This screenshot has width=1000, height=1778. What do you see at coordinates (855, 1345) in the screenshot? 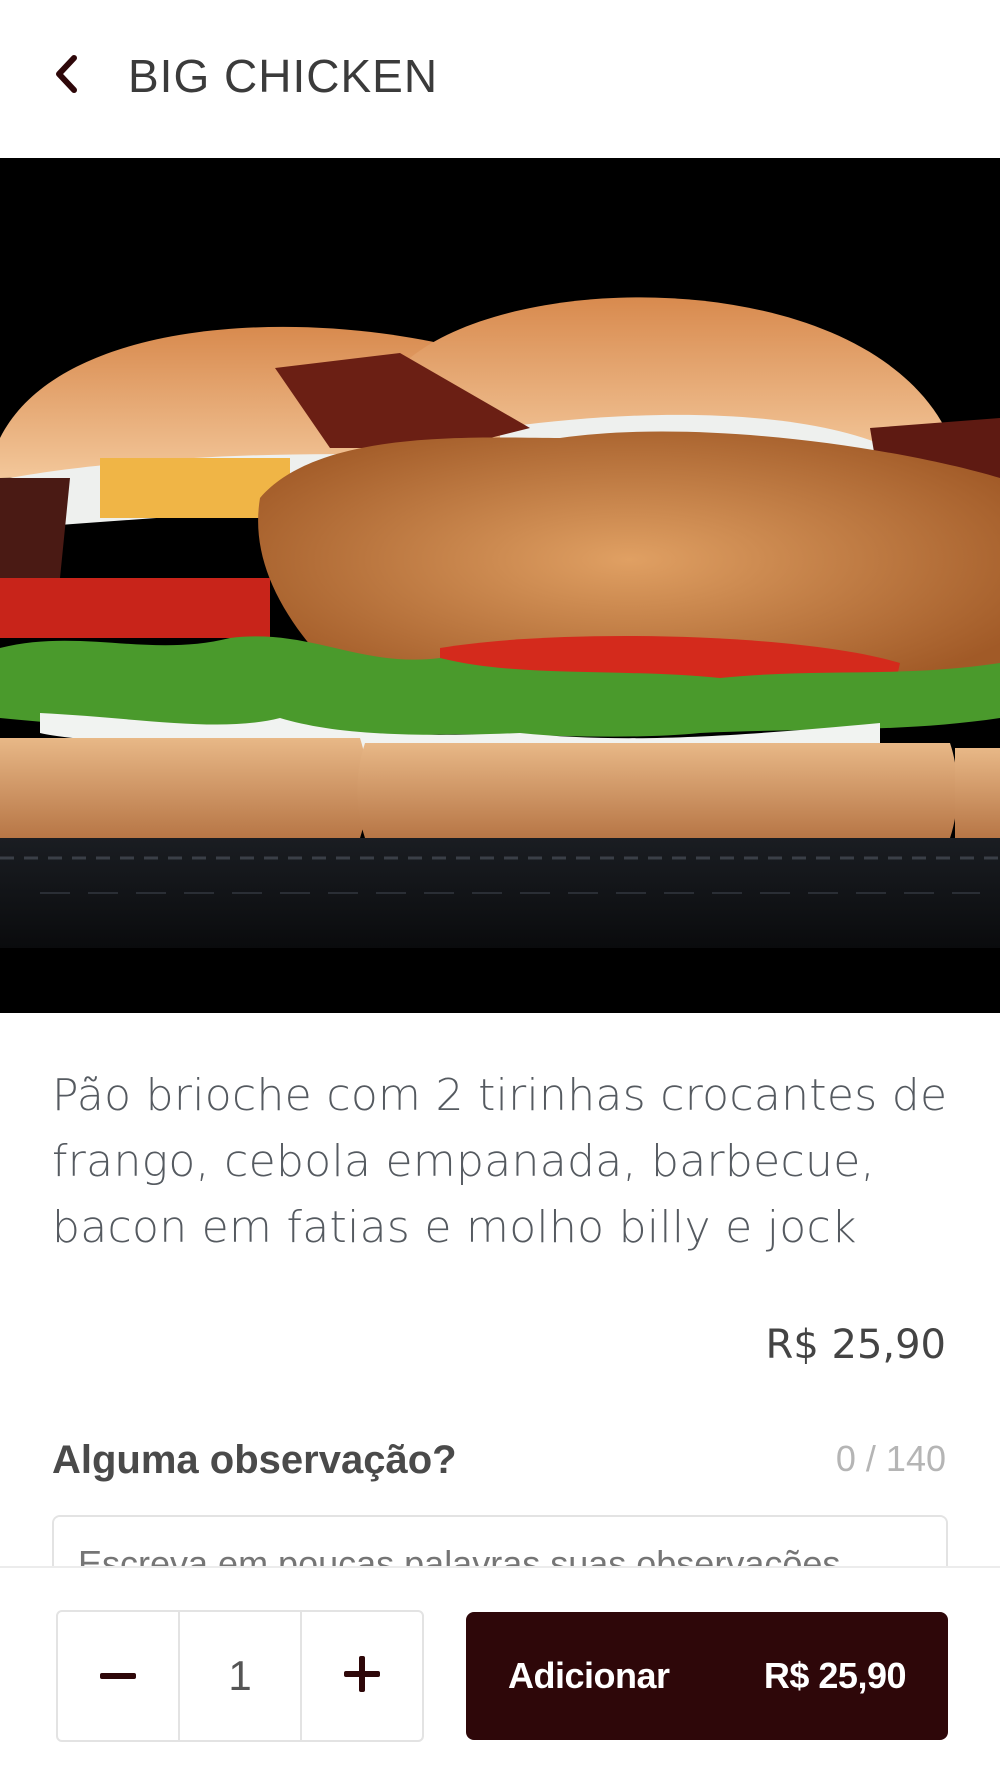
I see `product-price: R$ 25,90` at bounding box center [855, 1345].